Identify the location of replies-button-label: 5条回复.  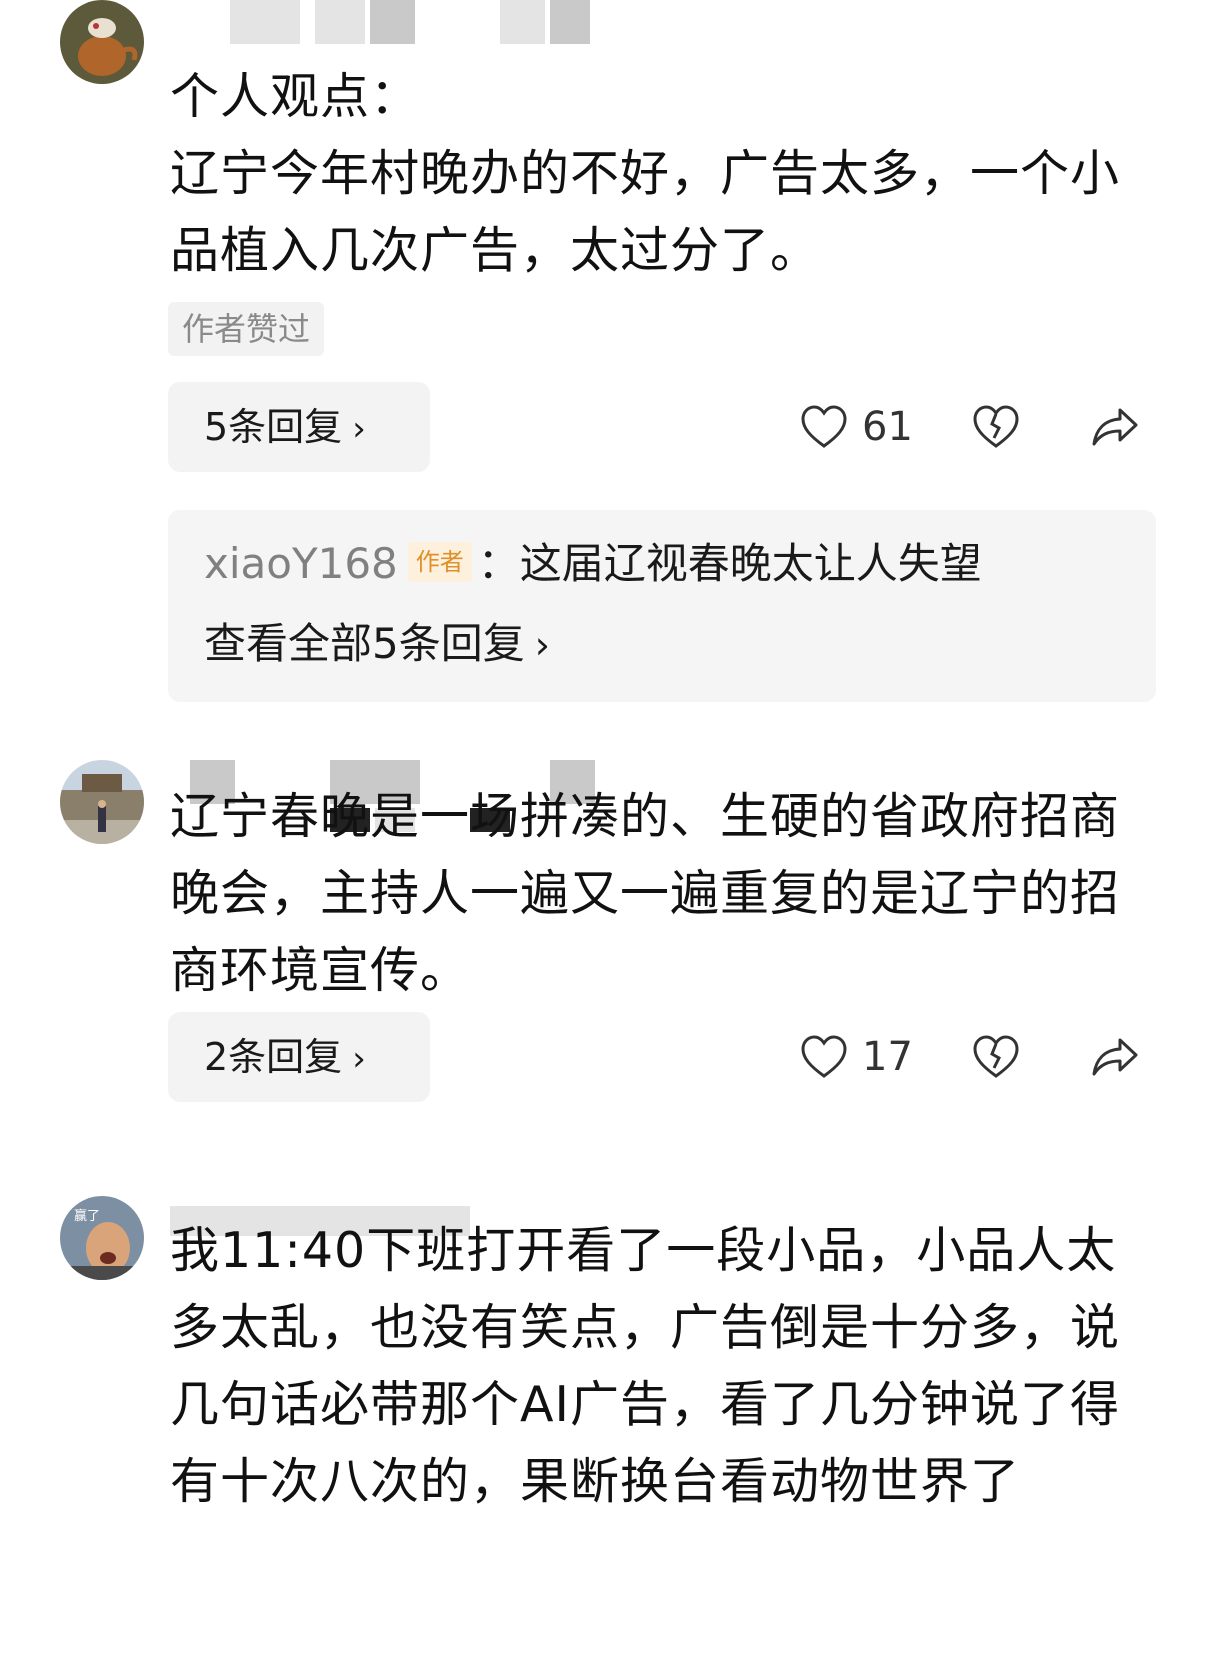
(273, 427).